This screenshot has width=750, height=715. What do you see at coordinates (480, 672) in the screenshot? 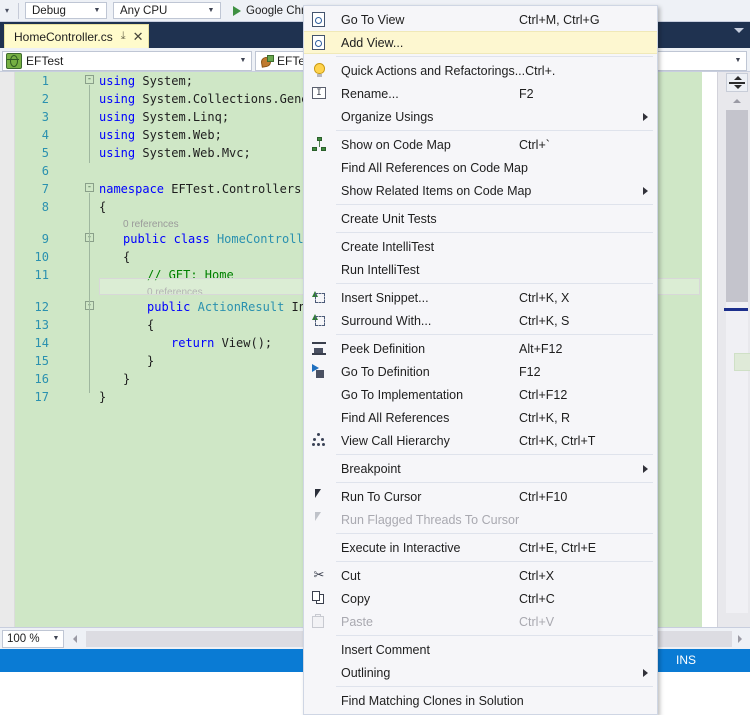
I see `menu-item-outlining: Outlining` at bounding box center [480, 672].